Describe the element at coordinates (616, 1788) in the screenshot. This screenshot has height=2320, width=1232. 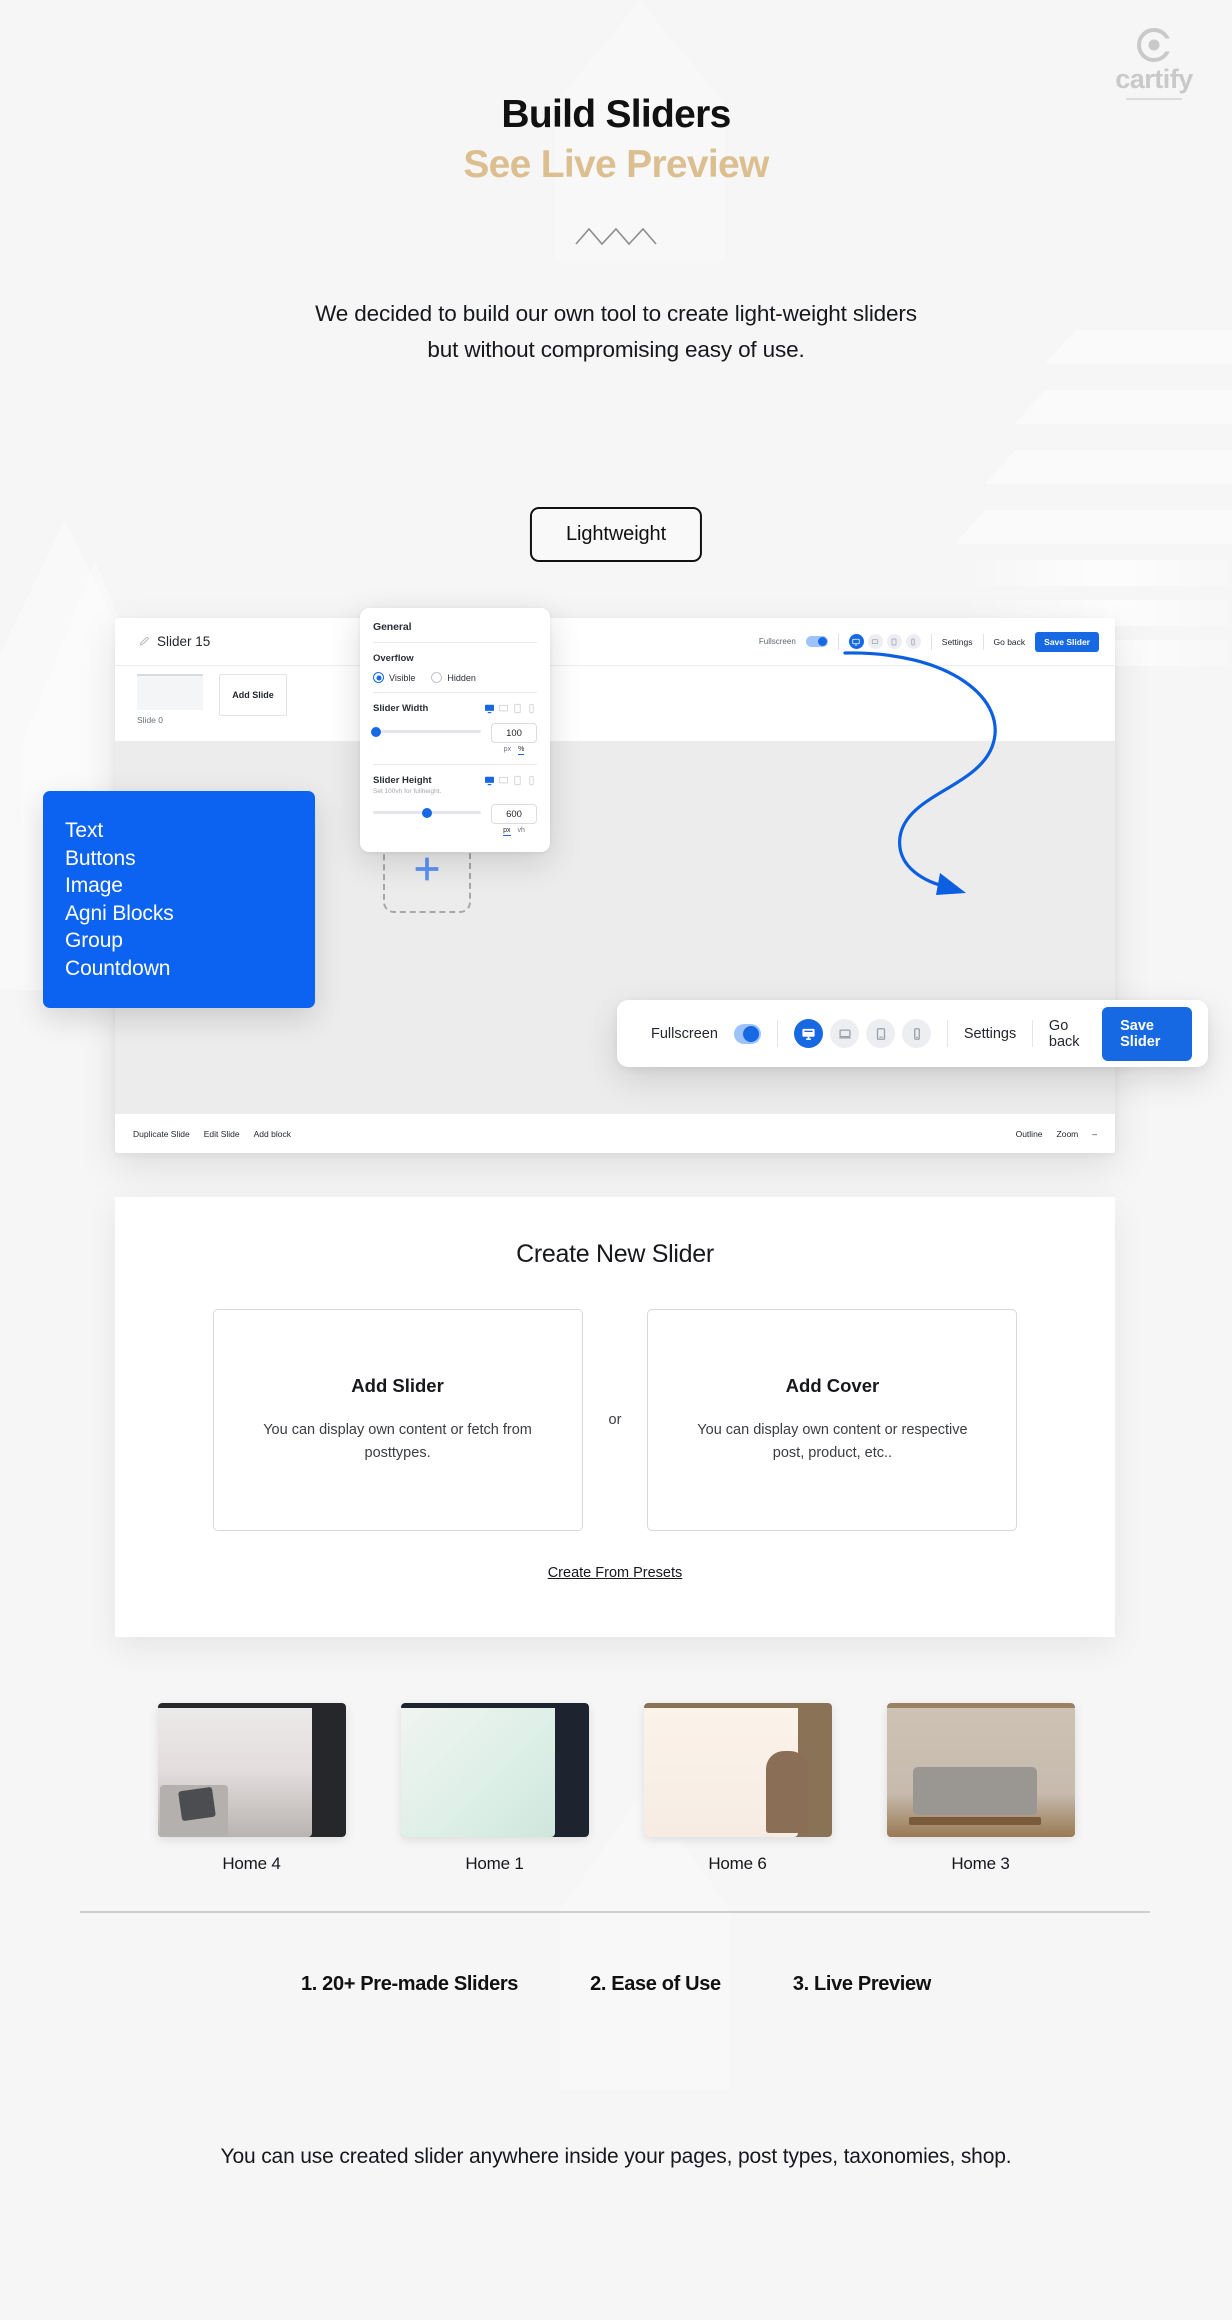
I see `preset-thumbnails-row: Home 4 Home 1 Home 6 Home 3` at that location.